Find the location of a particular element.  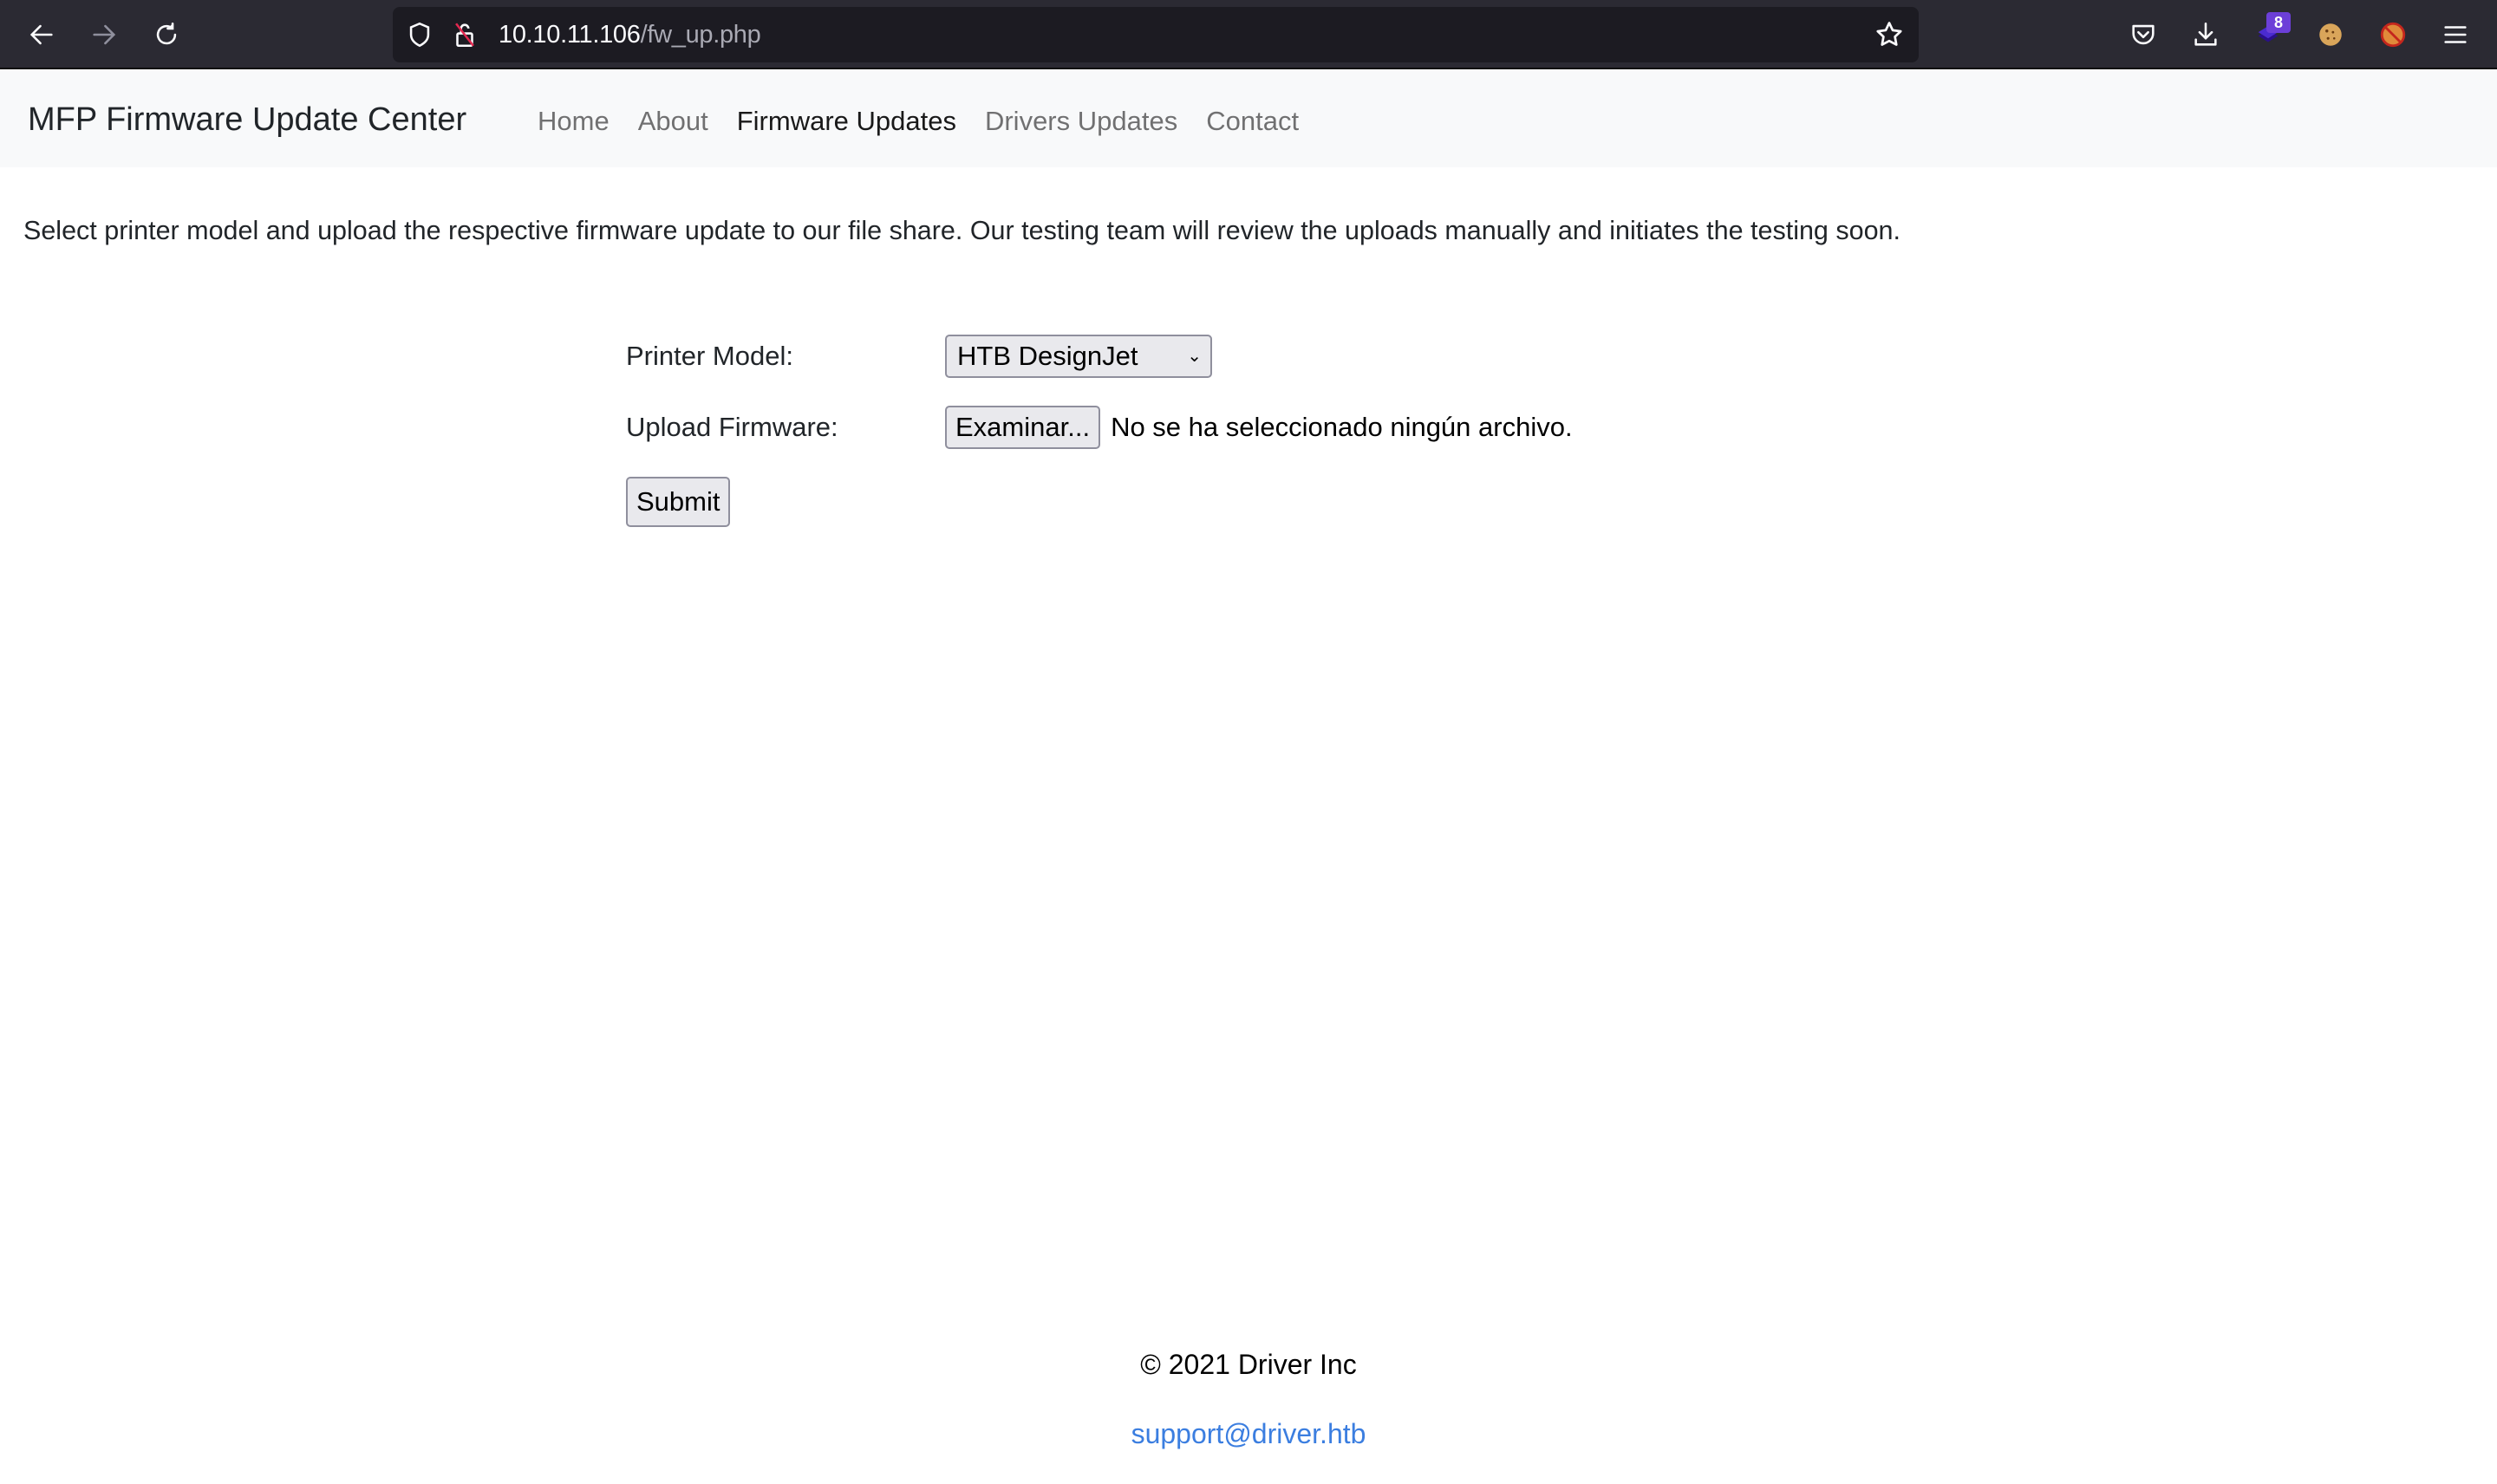

back-button is located at coordinates (41, 34).